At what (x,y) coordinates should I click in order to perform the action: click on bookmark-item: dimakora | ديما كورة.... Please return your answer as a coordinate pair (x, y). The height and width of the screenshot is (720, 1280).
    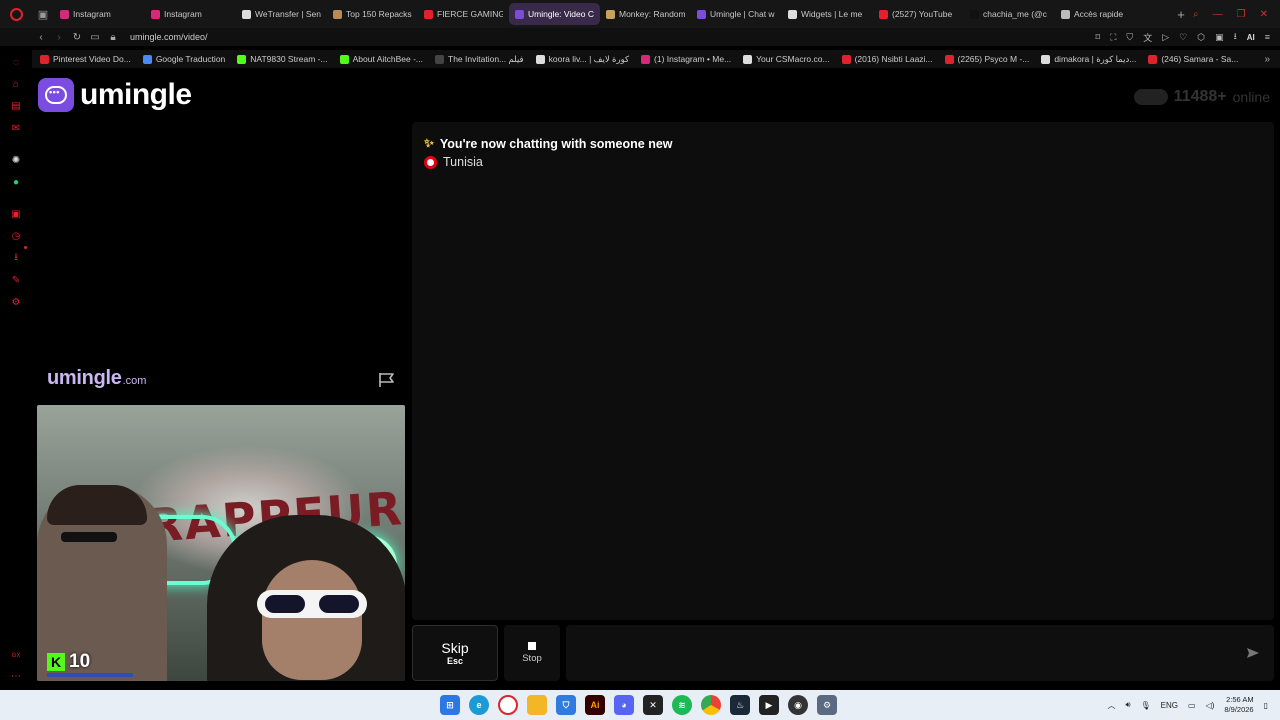
    Looking at the image, I should click on (1088, 59).